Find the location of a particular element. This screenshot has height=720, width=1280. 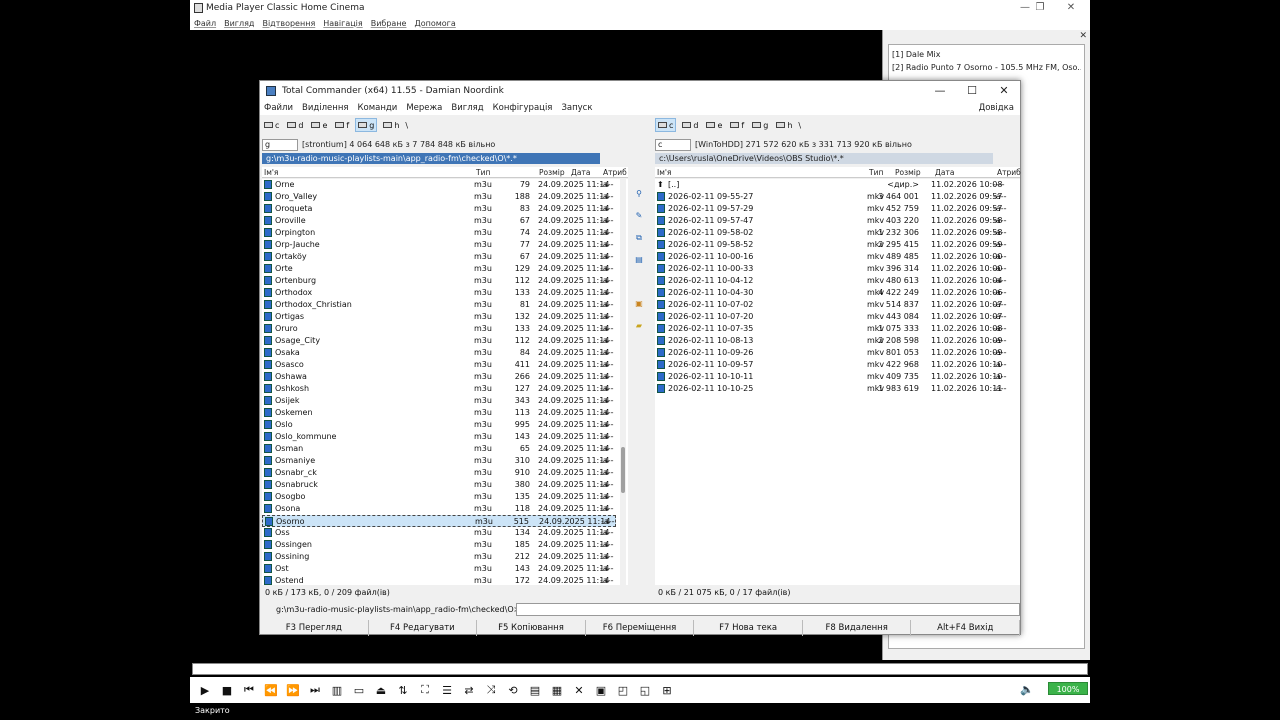

loop-icon: ⇄ is located at coordinates (469, 690).